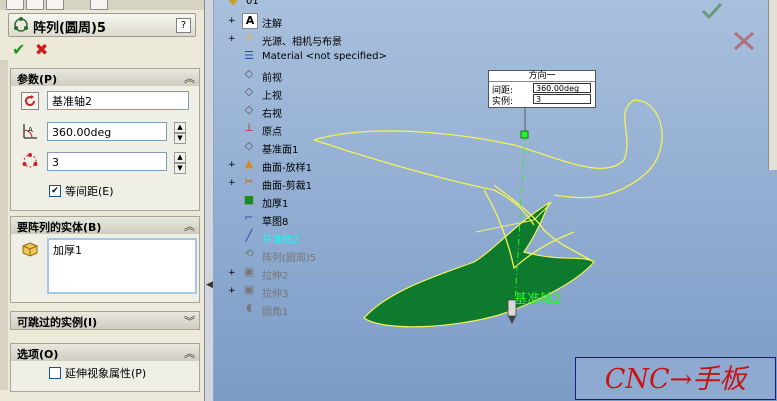 The image size is (777, 401). I want to click on property-manager-tab, so click(35, 5).